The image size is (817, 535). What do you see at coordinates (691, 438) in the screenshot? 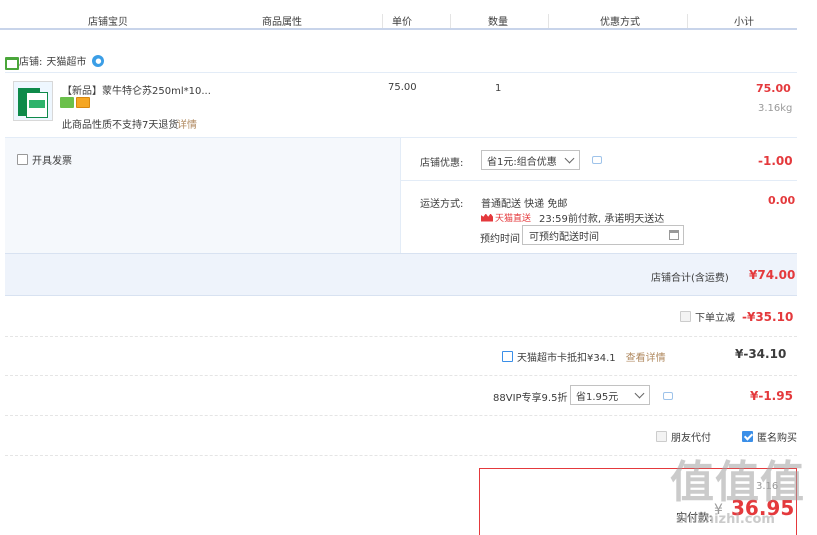
I see `friend-pay-label: 朋友代付` at bounding box center [691, 438].